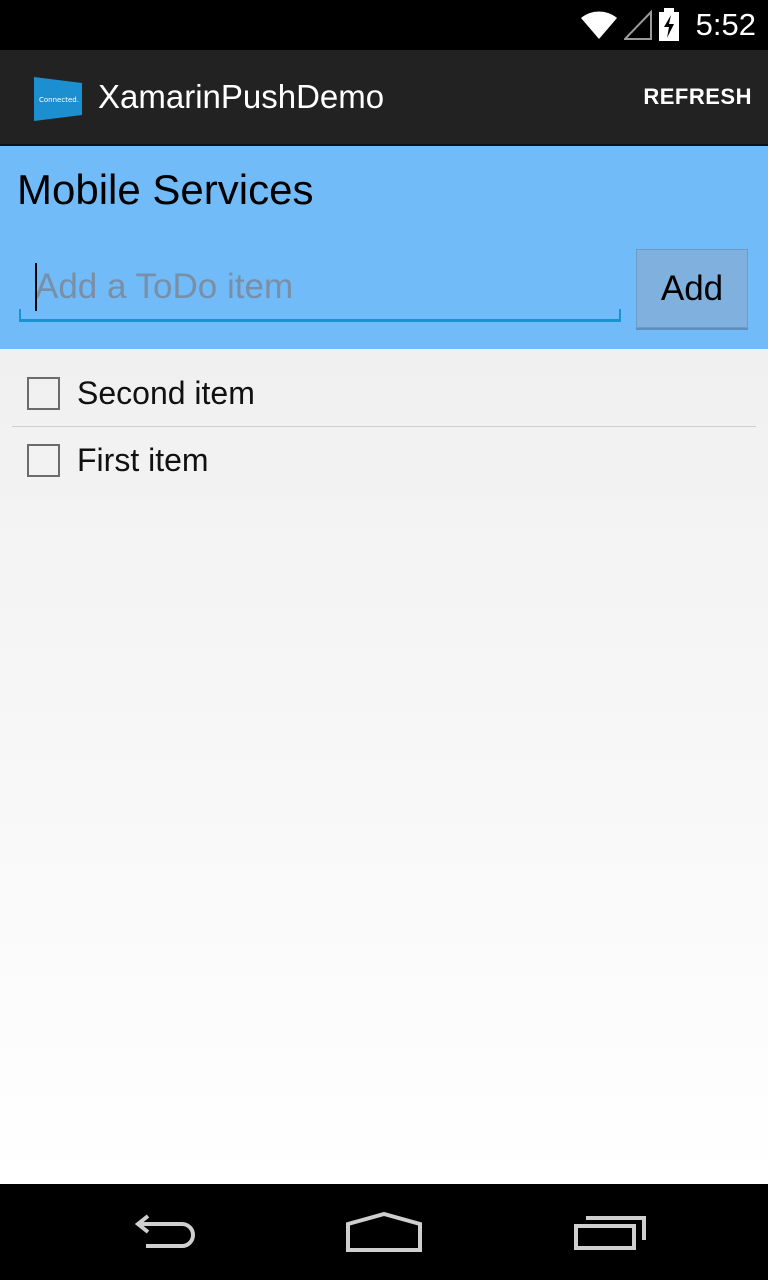 Image resolution: width=768 pixels, height=1280 pixels. I want to click on navigation-bar, so click(384, 1232).